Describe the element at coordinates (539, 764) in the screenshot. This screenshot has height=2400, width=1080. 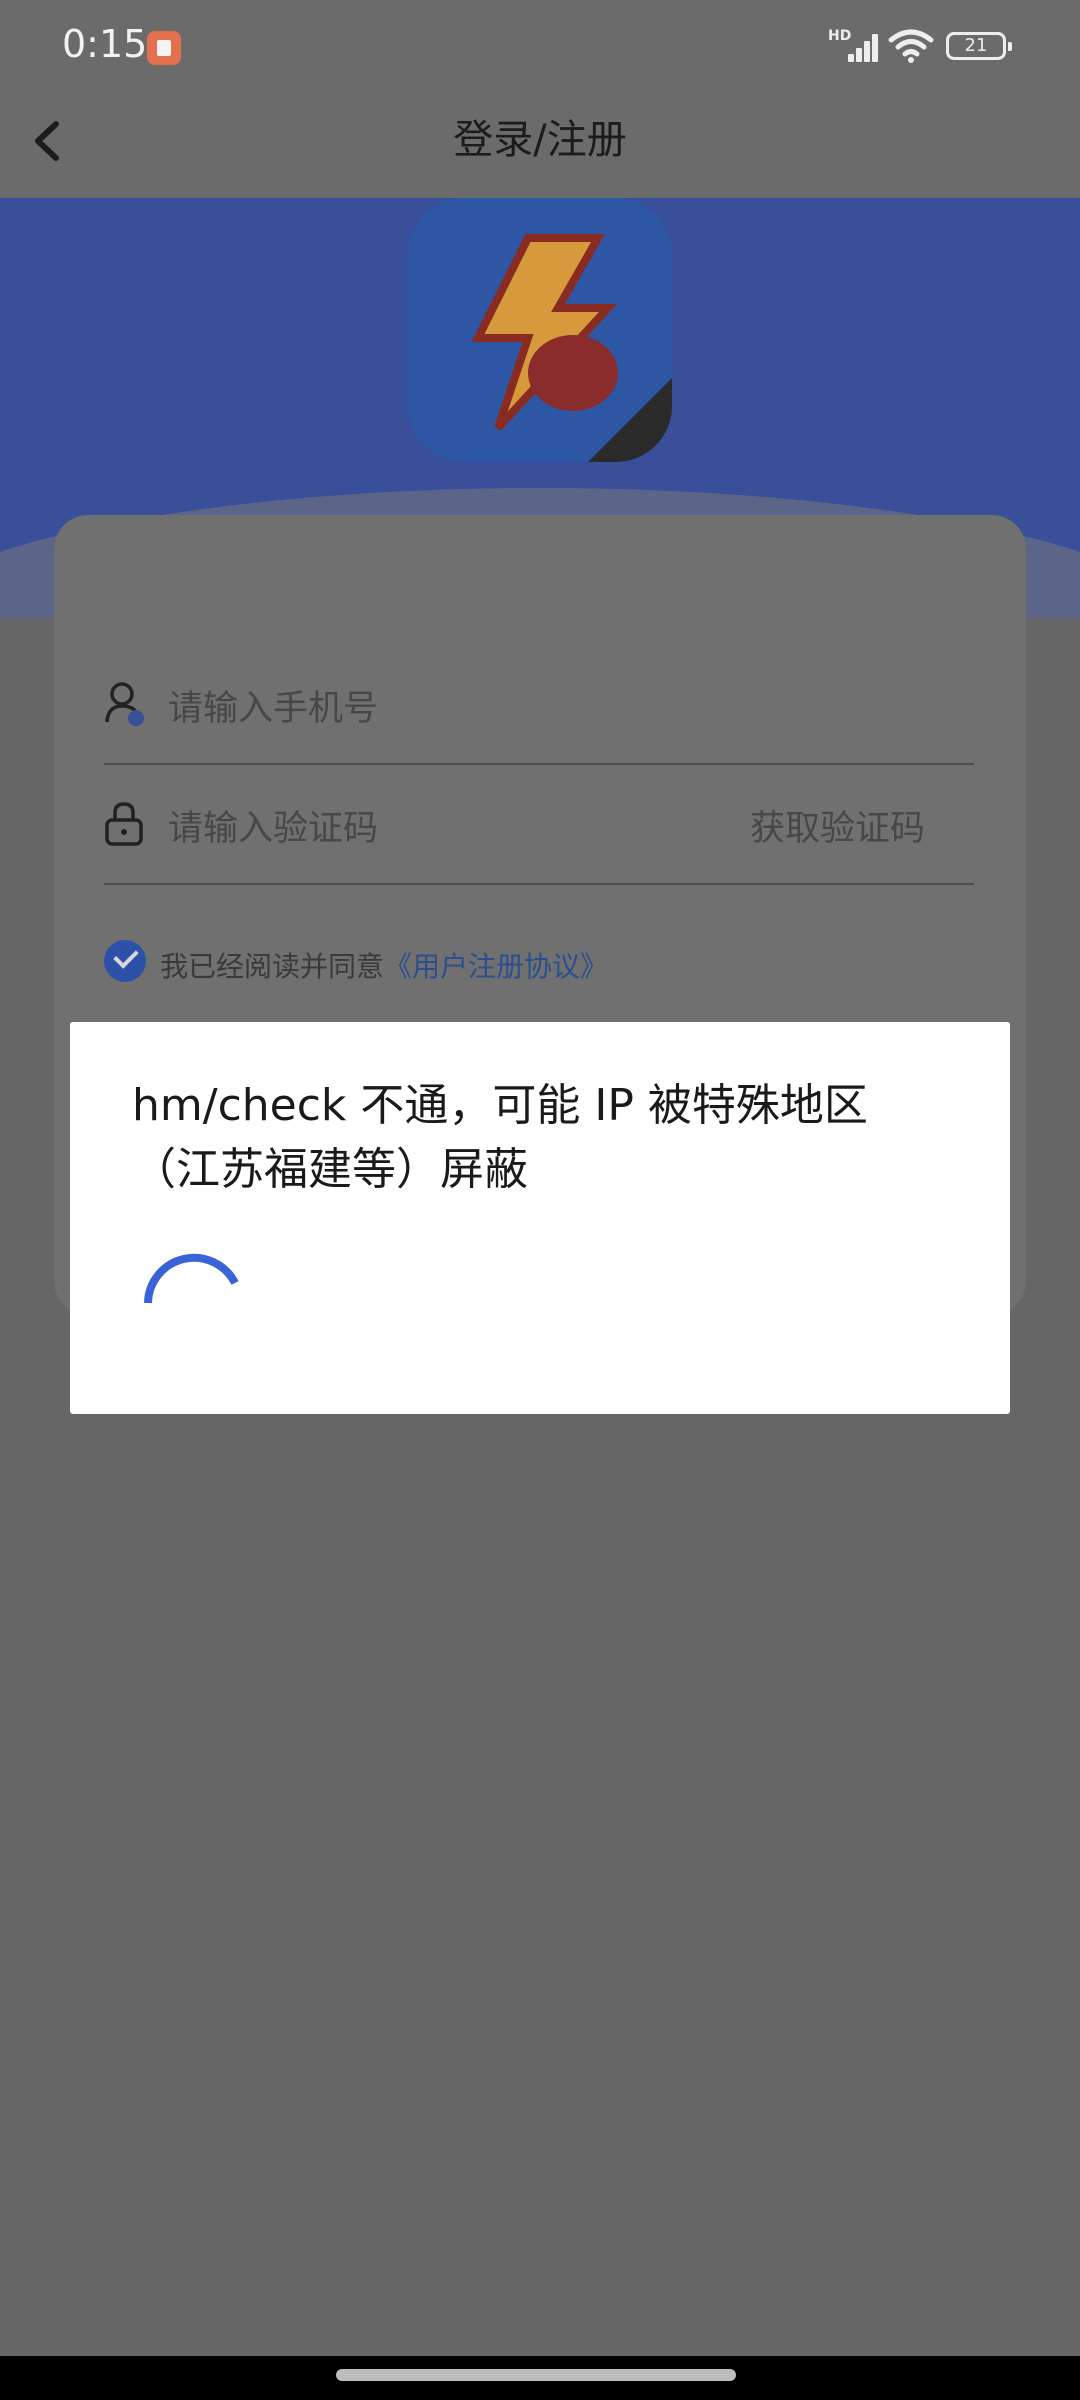
I see `phone-divider` at that location.